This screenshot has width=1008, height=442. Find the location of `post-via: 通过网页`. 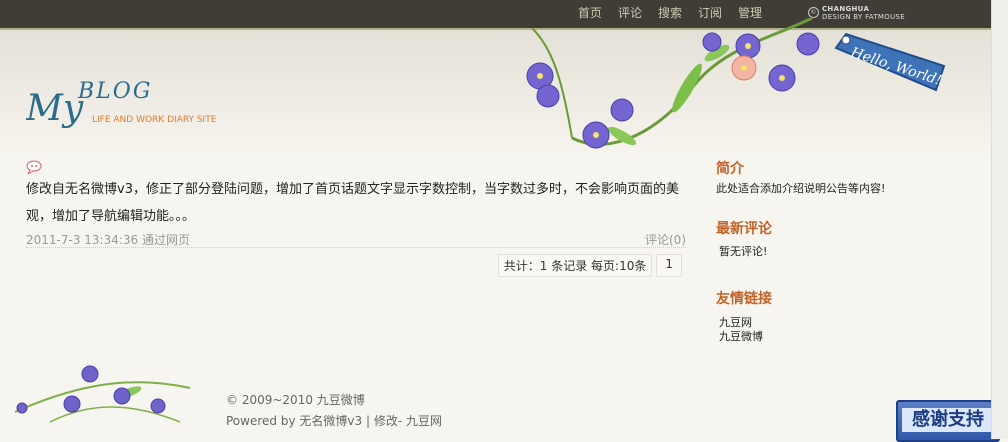

post-via: 通过网页 is located at coordinates (166, 240).